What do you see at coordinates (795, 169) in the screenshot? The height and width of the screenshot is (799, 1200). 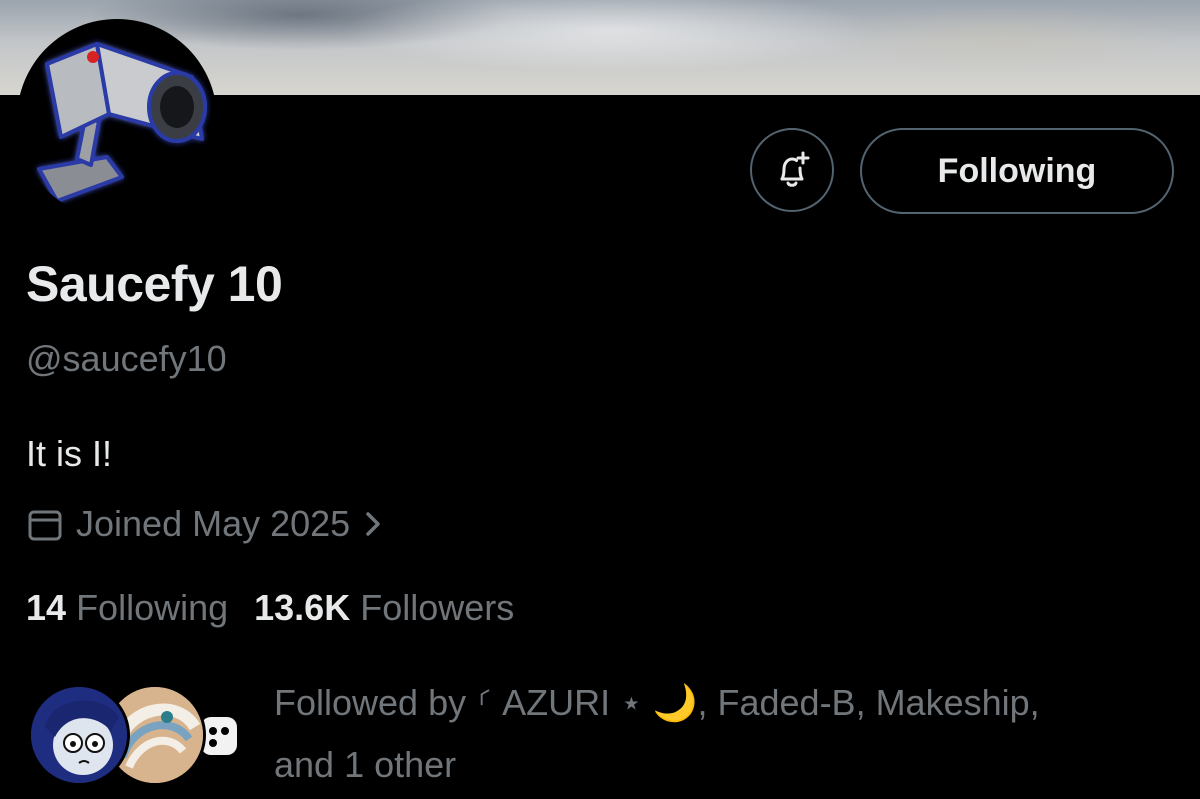 I see `bell-plus-icon` at bounding box center [795, 169].